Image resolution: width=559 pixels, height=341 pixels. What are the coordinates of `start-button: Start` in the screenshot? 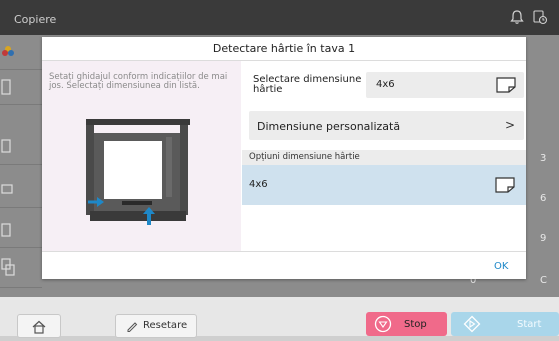 It's located at (505, 324).